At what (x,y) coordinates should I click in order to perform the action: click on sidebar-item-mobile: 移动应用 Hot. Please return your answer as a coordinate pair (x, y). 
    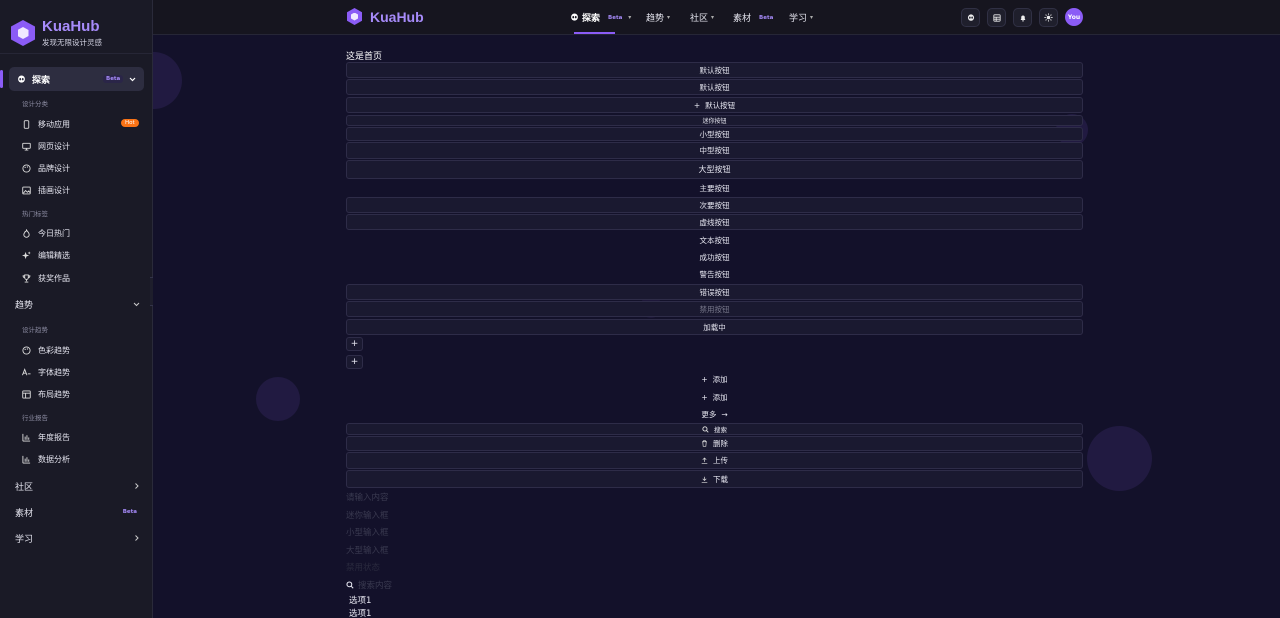
    Looking at the image, I should click on (82, 124).